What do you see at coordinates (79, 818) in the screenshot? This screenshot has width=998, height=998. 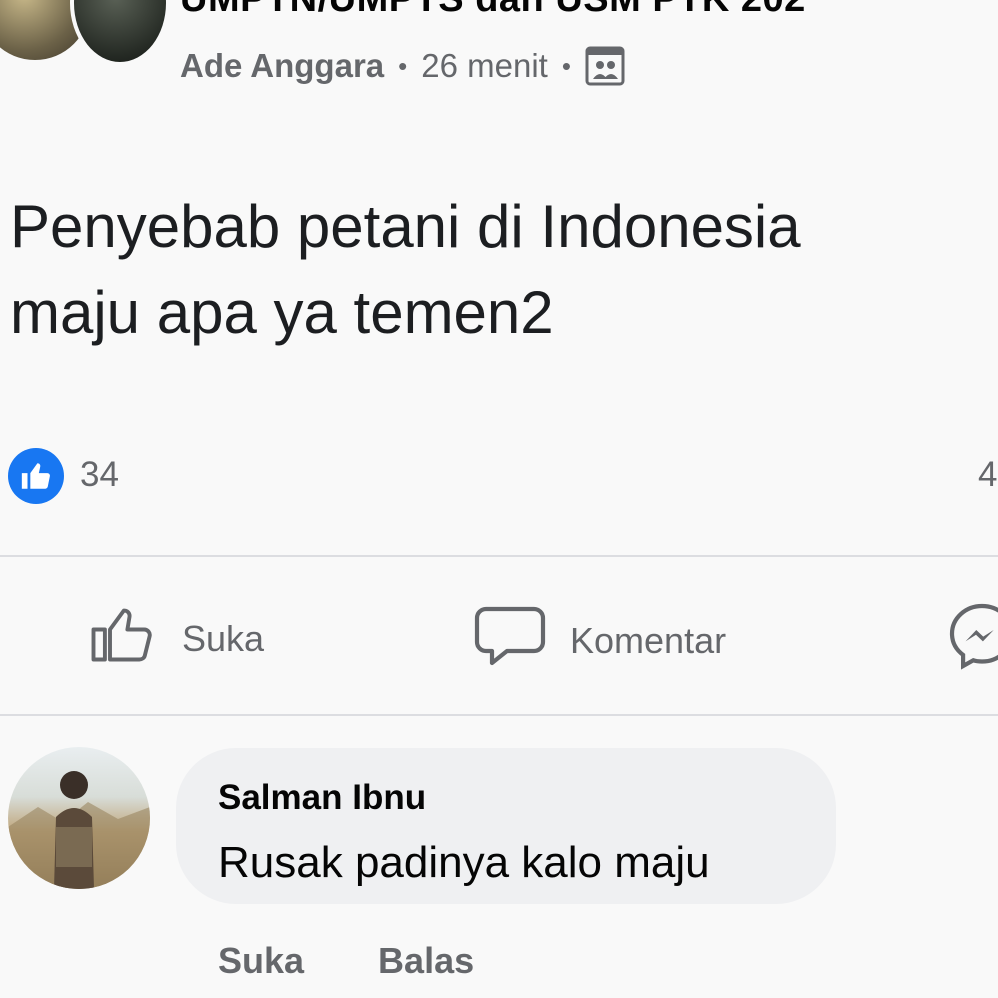 I see `commenter-avatar` at bounding box center [79, 818].